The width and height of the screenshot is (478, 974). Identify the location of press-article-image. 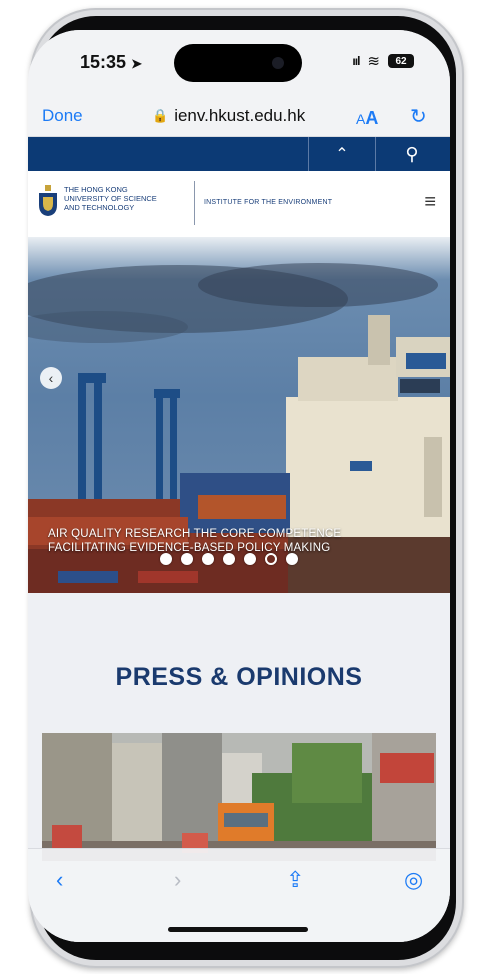
(239, 797).